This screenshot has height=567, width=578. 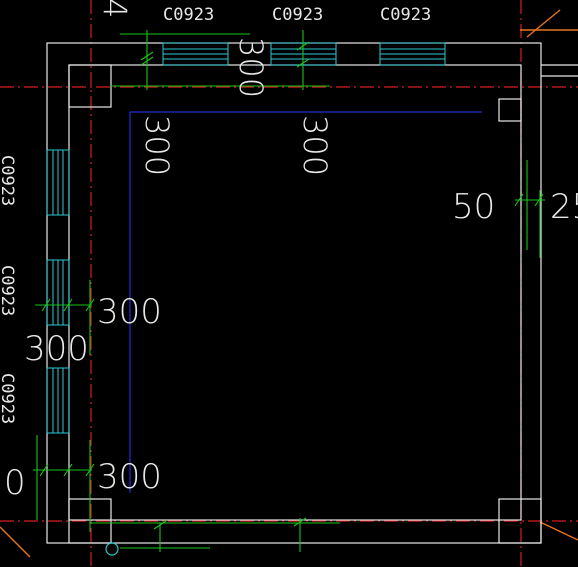 What do you see at coordinates (157, 145) in the screenshot?
I see `dim-left-top-vertical: 300` at bounding box center [157, 145].